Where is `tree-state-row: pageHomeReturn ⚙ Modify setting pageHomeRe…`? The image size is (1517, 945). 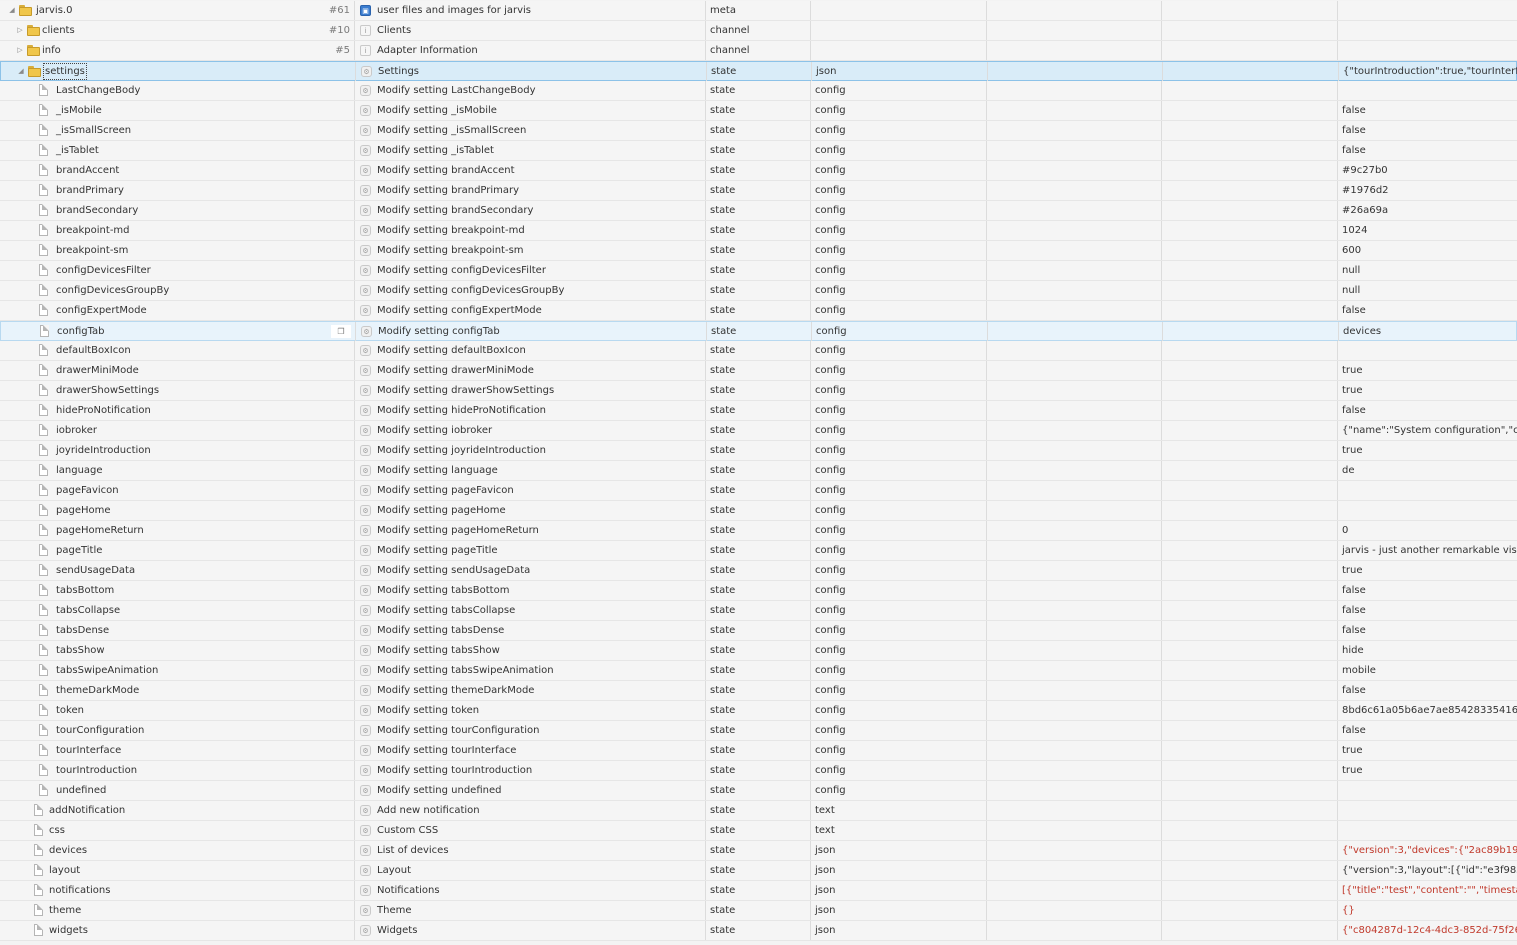
tree-state-row: pageHomeReturn ⚙ Modify setting pageHomeRe… is located at coordinates (758, 531).